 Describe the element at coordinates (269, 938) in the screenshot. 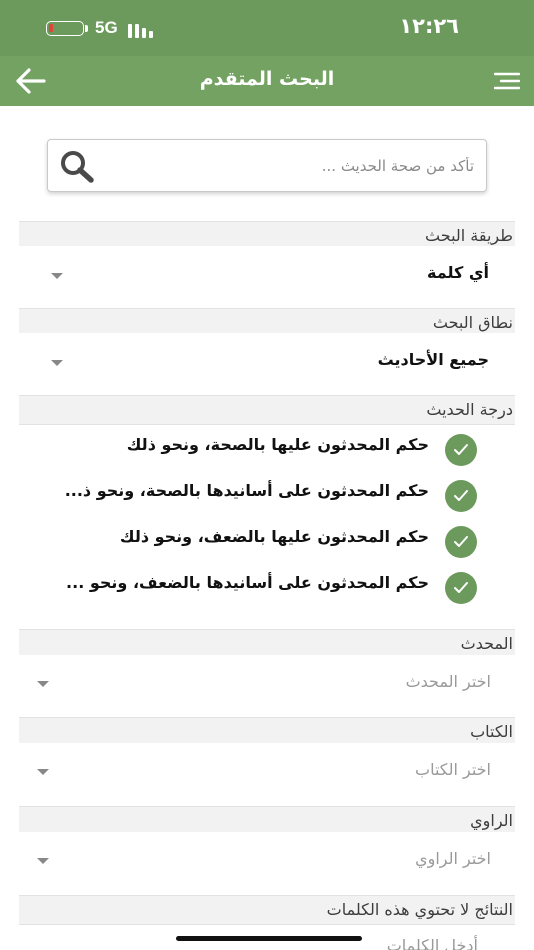

I see `home-indicator` at that location.